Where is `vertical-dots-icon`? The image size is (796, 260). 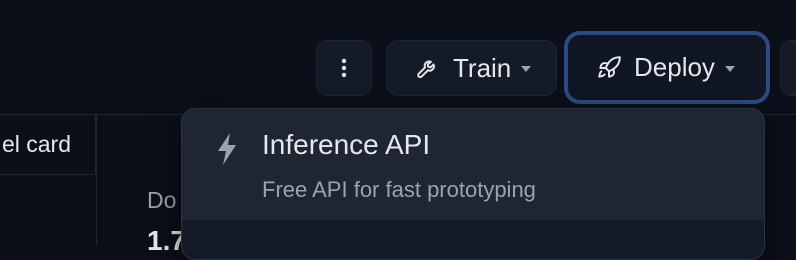
vertical-dots-icon is located at coordinates (344, 68).